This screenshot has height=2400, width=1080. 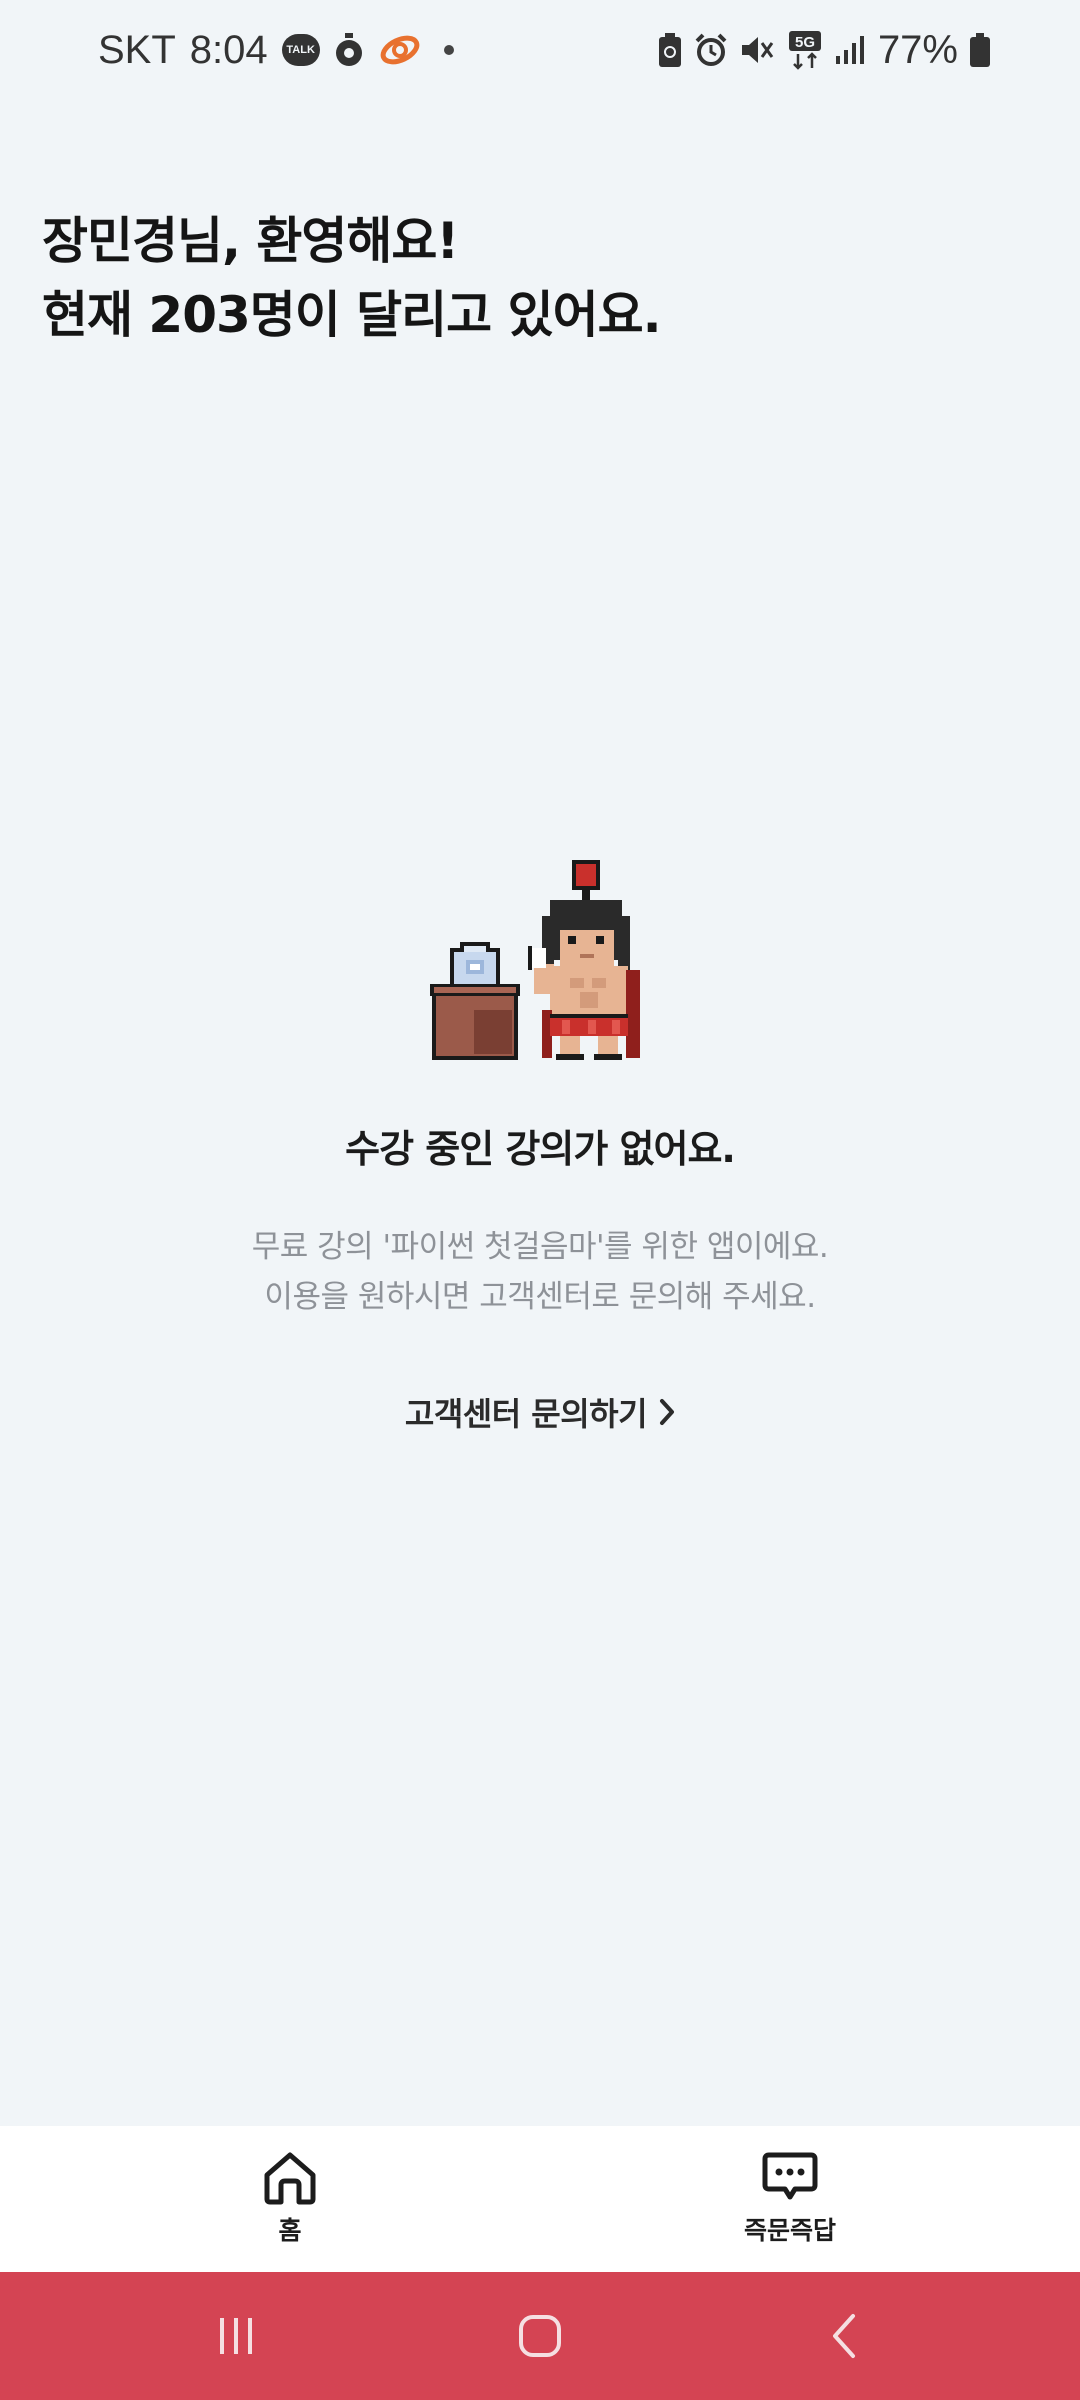 What do you see at coordinates (667, 1412) in the screenshot?
I see `chevron-right-icon` at bounding box center [667, 1412].